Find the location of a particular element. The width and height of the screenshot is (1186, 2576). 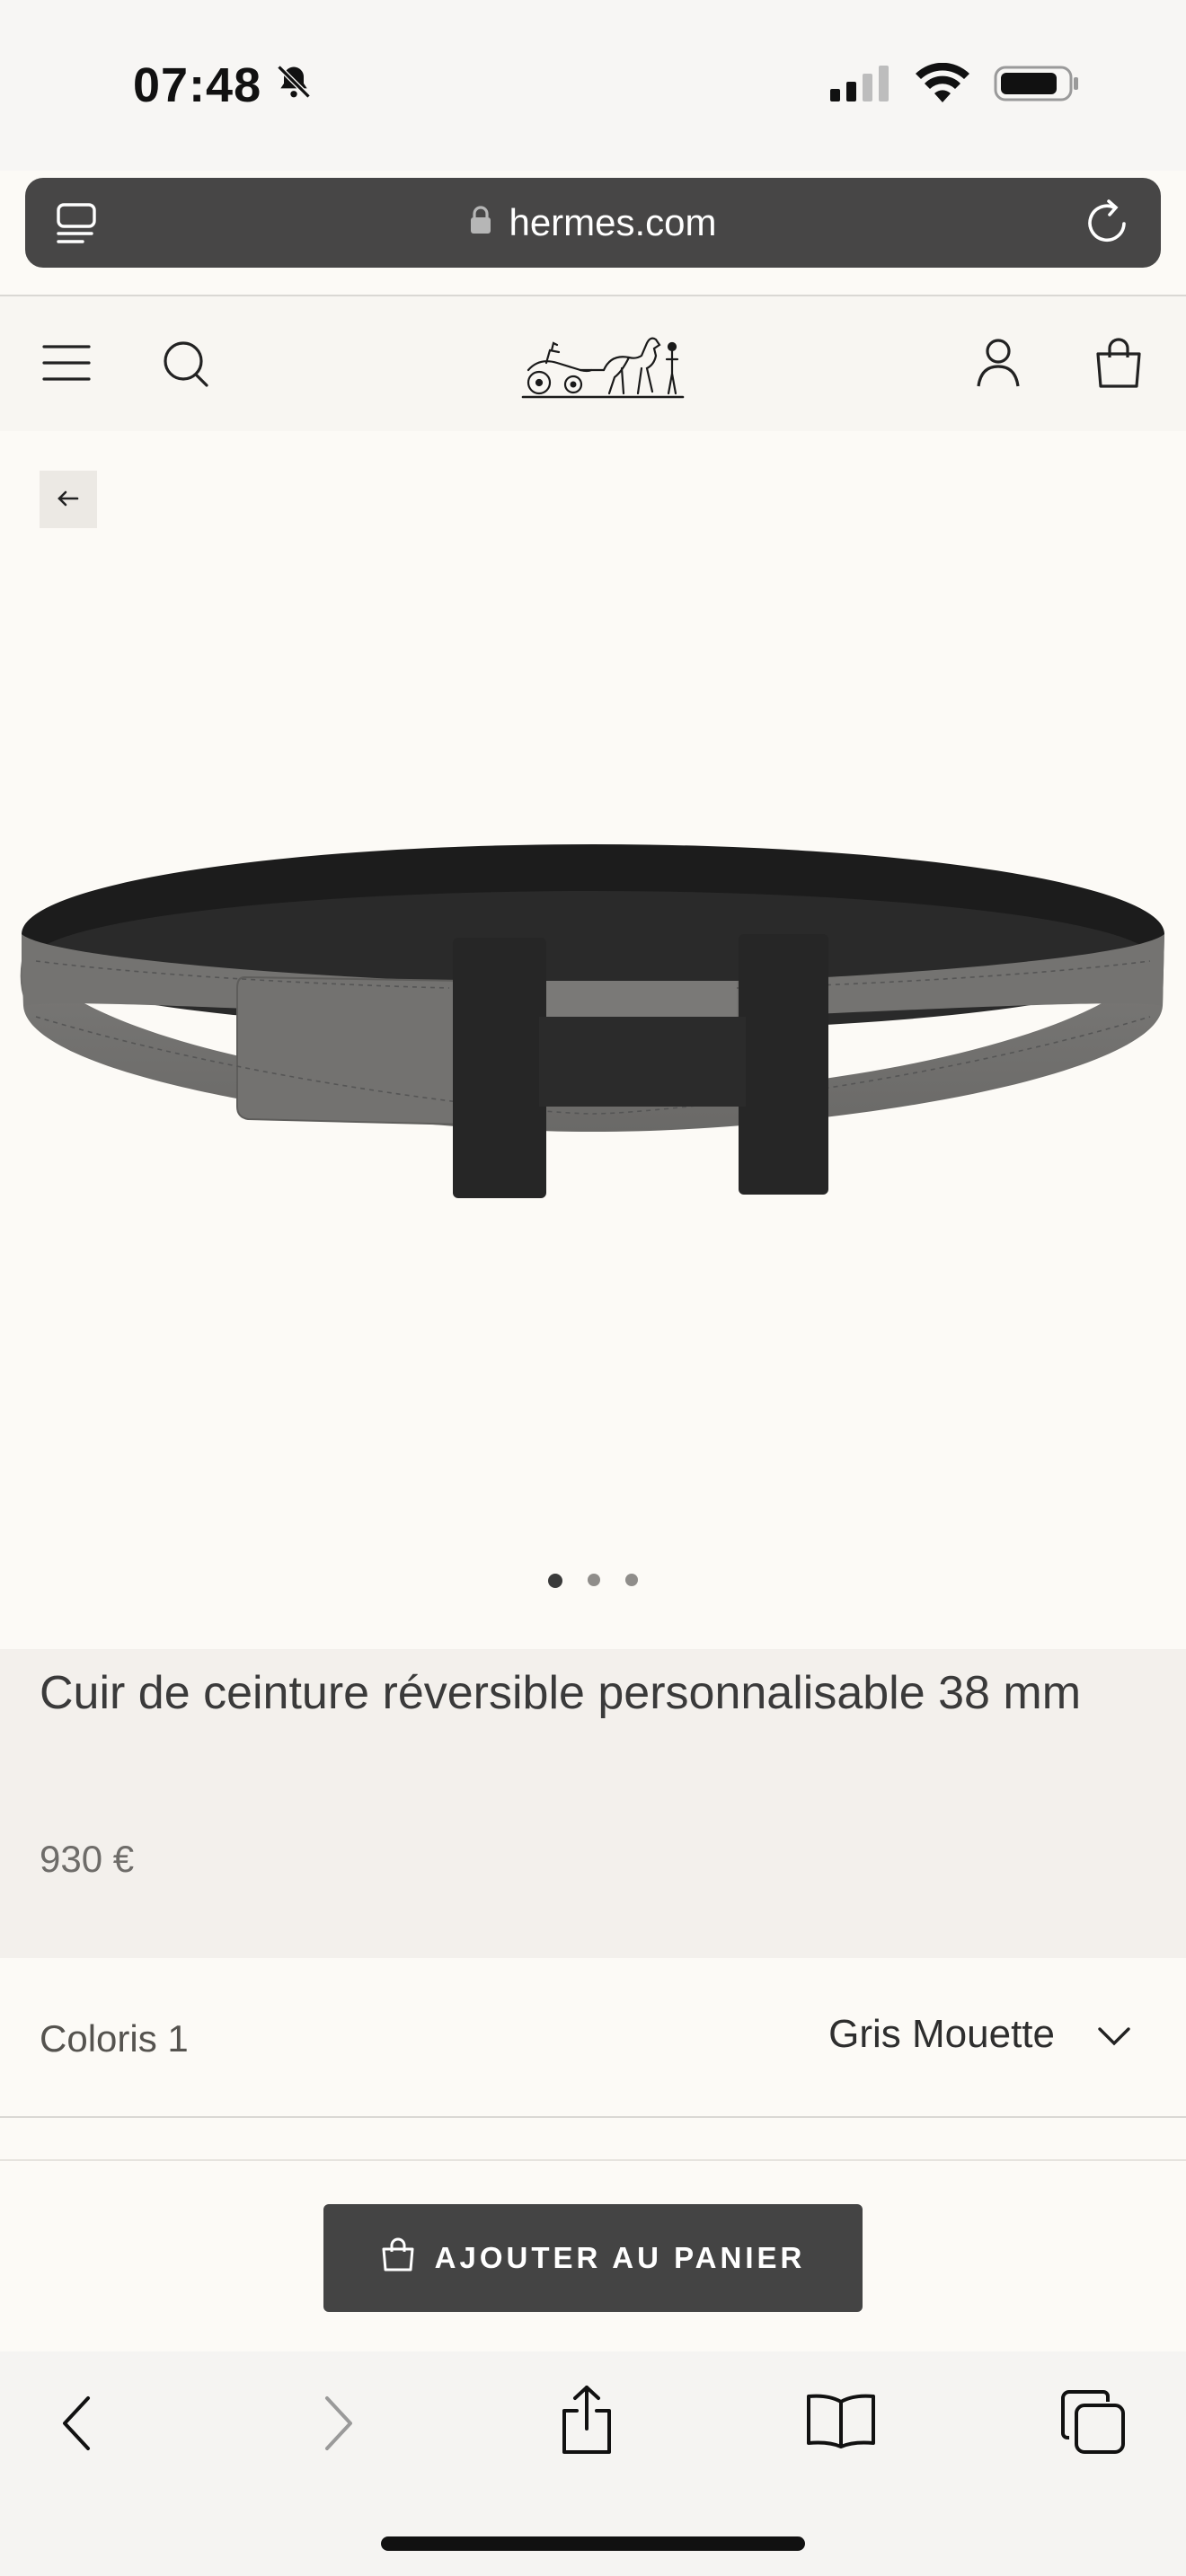

product-image-belt is located at coordinates (592, 1021).